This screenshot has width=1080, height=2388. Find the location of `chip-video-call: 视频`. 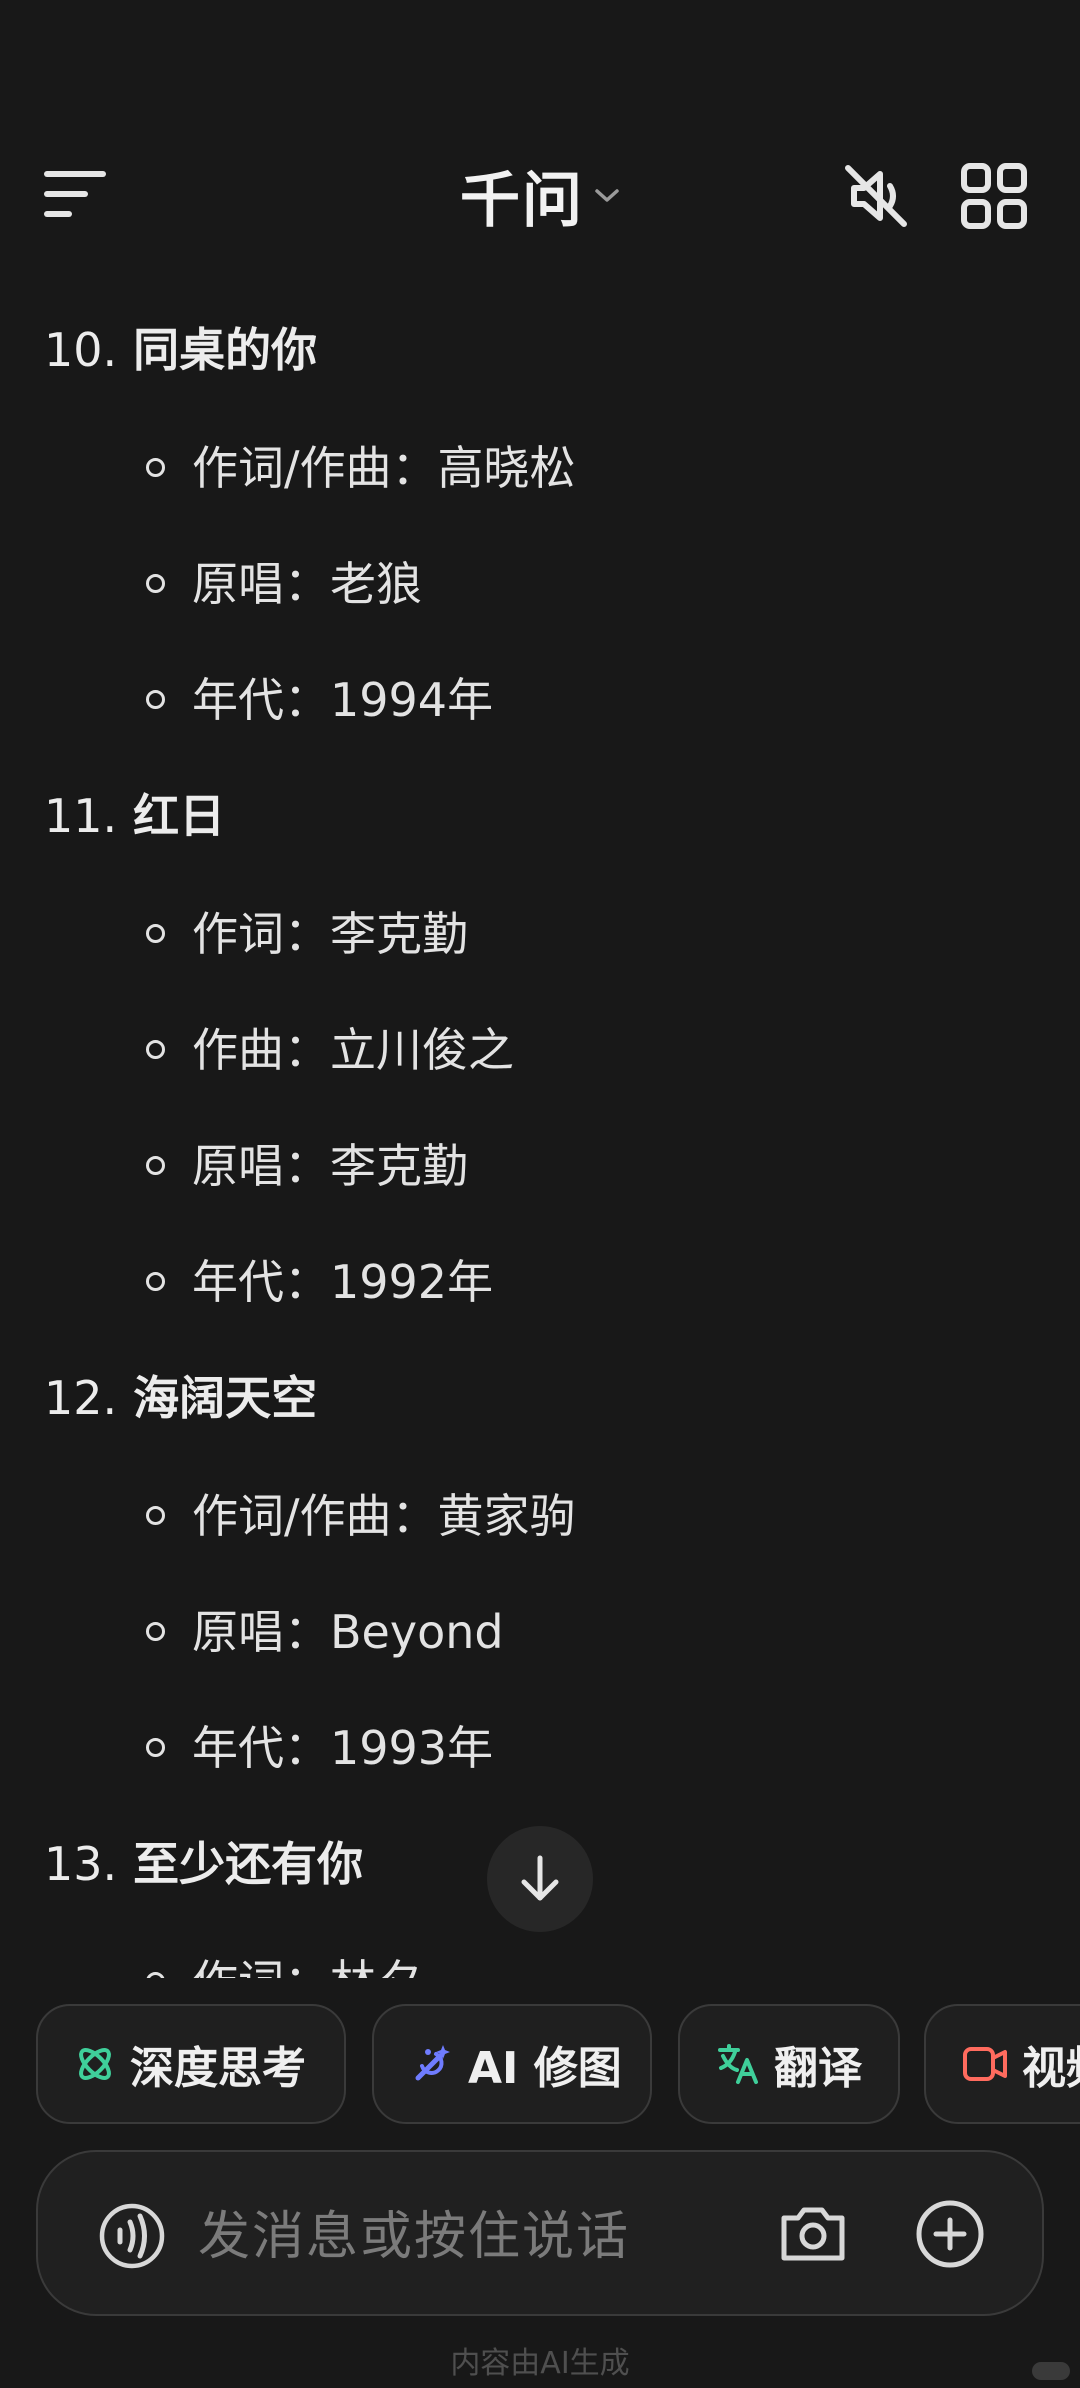

chip-video-call: 视频 is located at coordinates (1002, 2064).